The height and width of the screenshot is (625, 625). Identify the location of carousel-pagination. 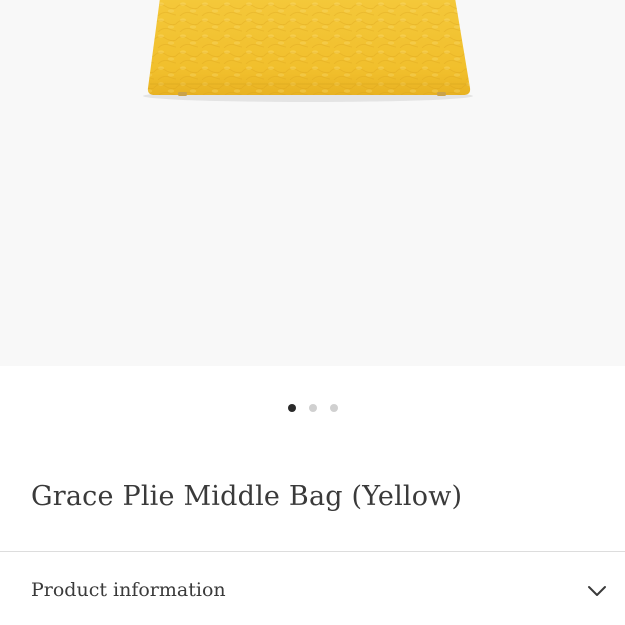
(312, 409).